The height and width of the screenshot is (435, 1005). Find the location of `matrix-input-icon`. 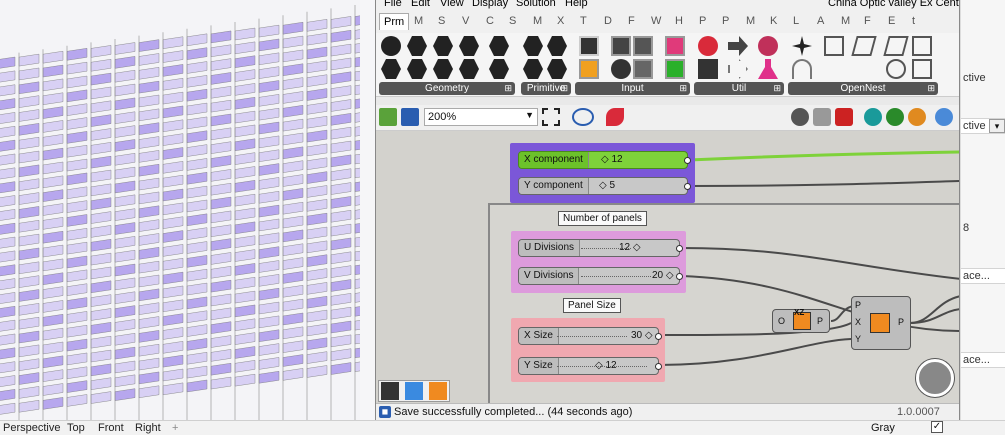

matrix-input-icon is located at coordinates (675, 69).